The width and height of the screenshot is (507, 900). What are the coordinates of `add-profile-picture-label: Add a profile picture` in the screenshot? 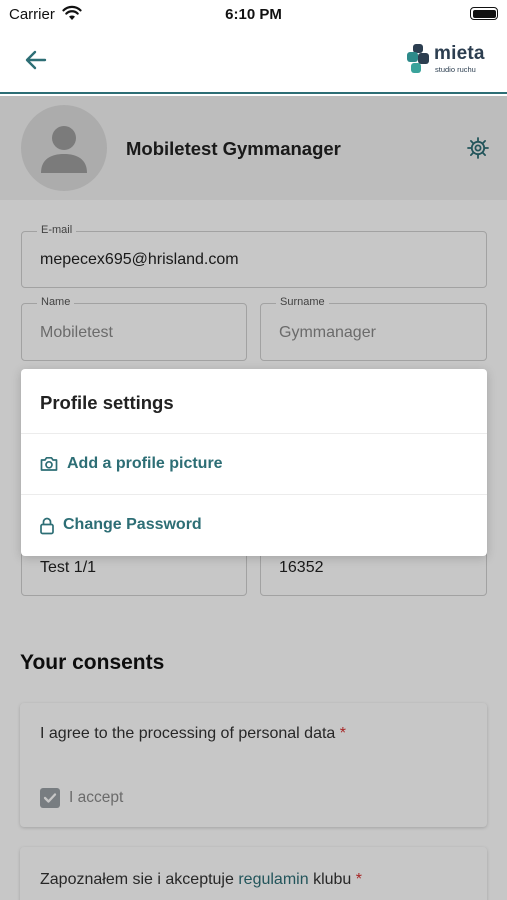 It's located at (145, 463).